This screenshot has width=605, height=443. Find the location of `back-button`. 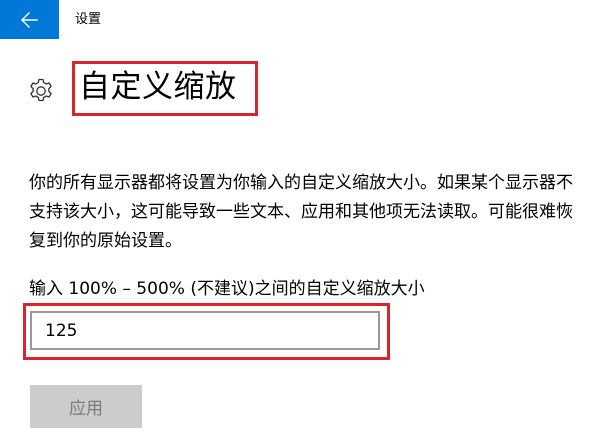

back-button is located at coordinates (29, 19).